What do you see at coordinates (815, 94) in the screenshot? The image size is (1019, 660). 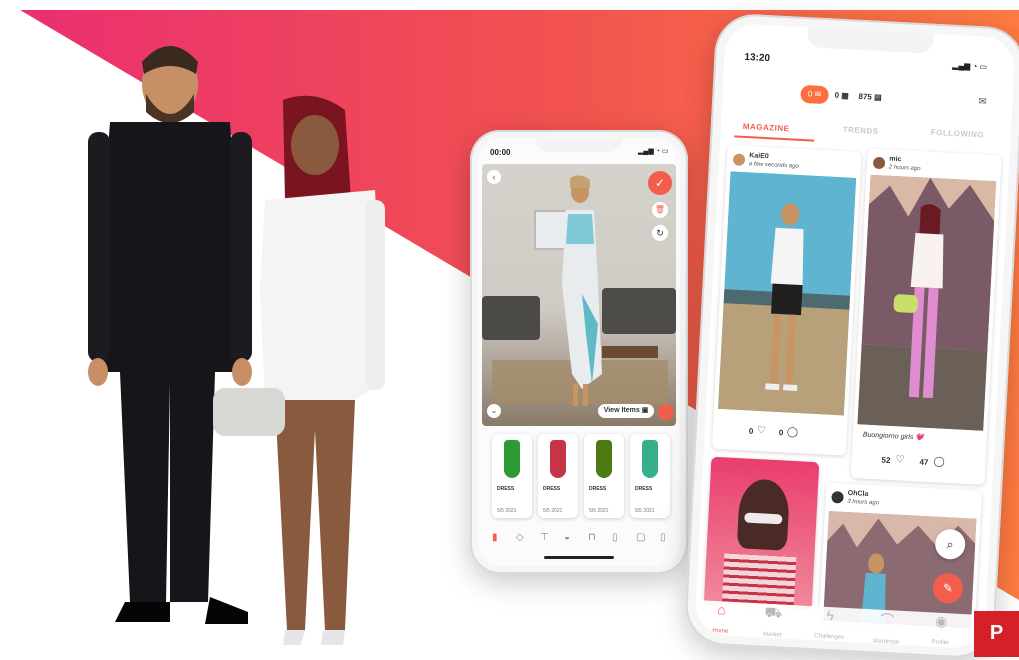 I see `messages-counter: 0 ✉` at bounding box center [815, 94].